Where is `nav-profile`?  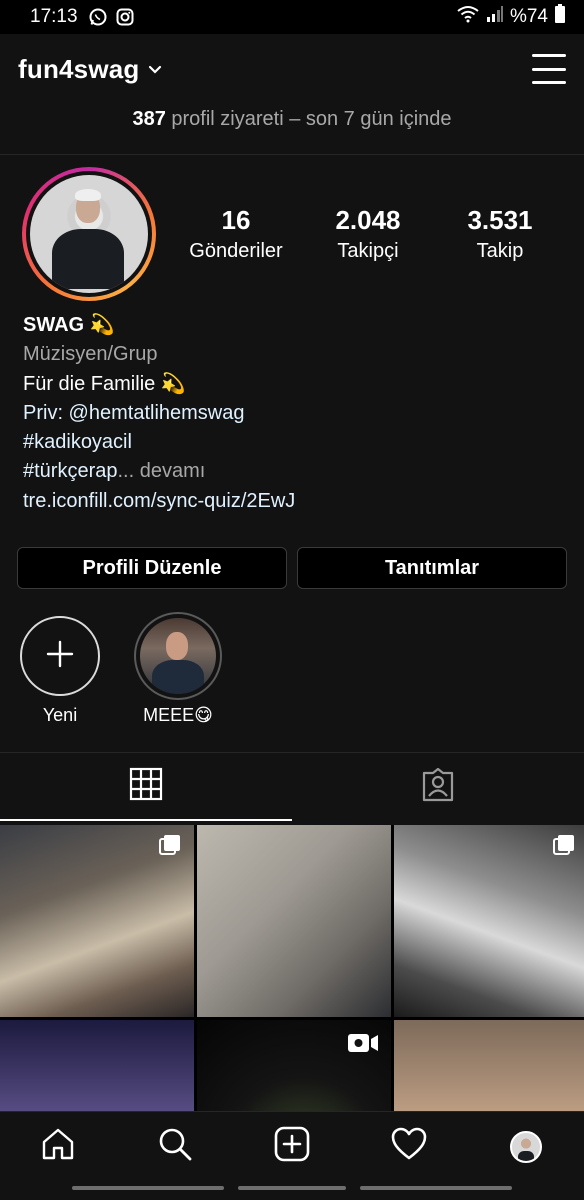
nav-profile is located at coordinates (525, 1146).